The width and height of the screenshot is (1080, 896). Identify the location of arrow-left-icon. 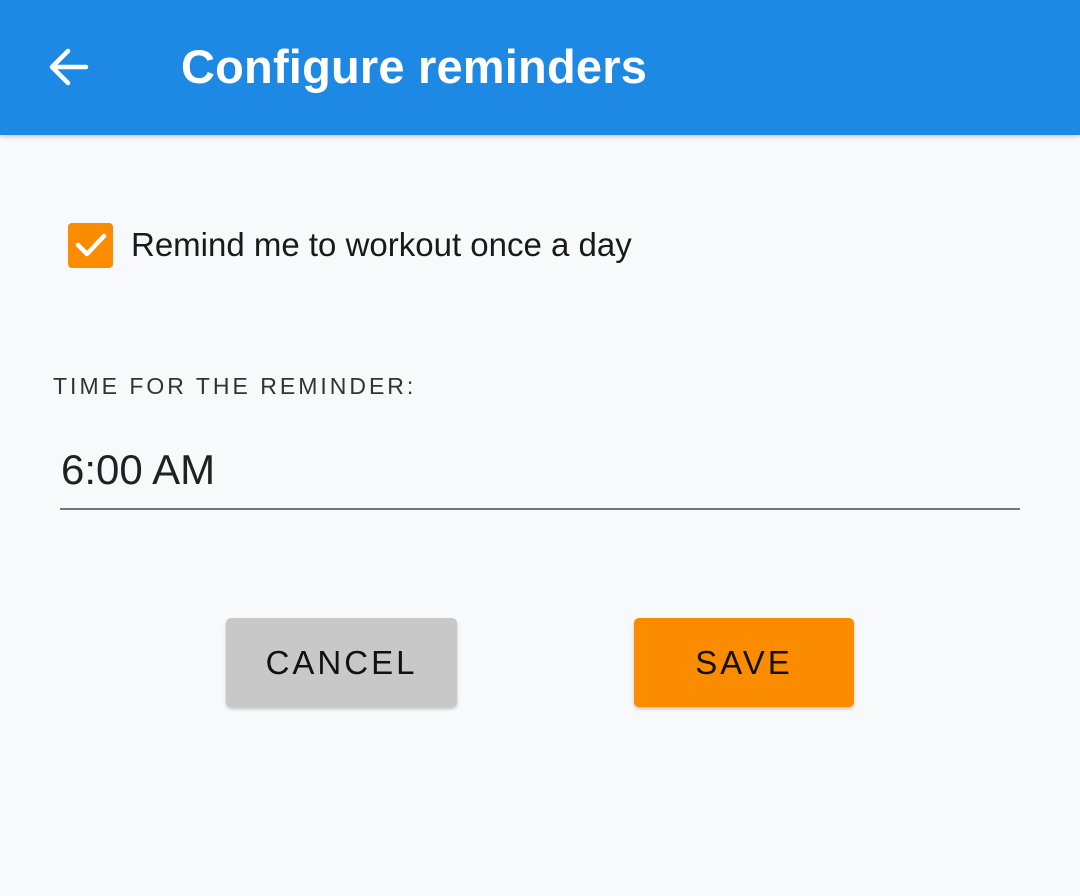
(68, 67).